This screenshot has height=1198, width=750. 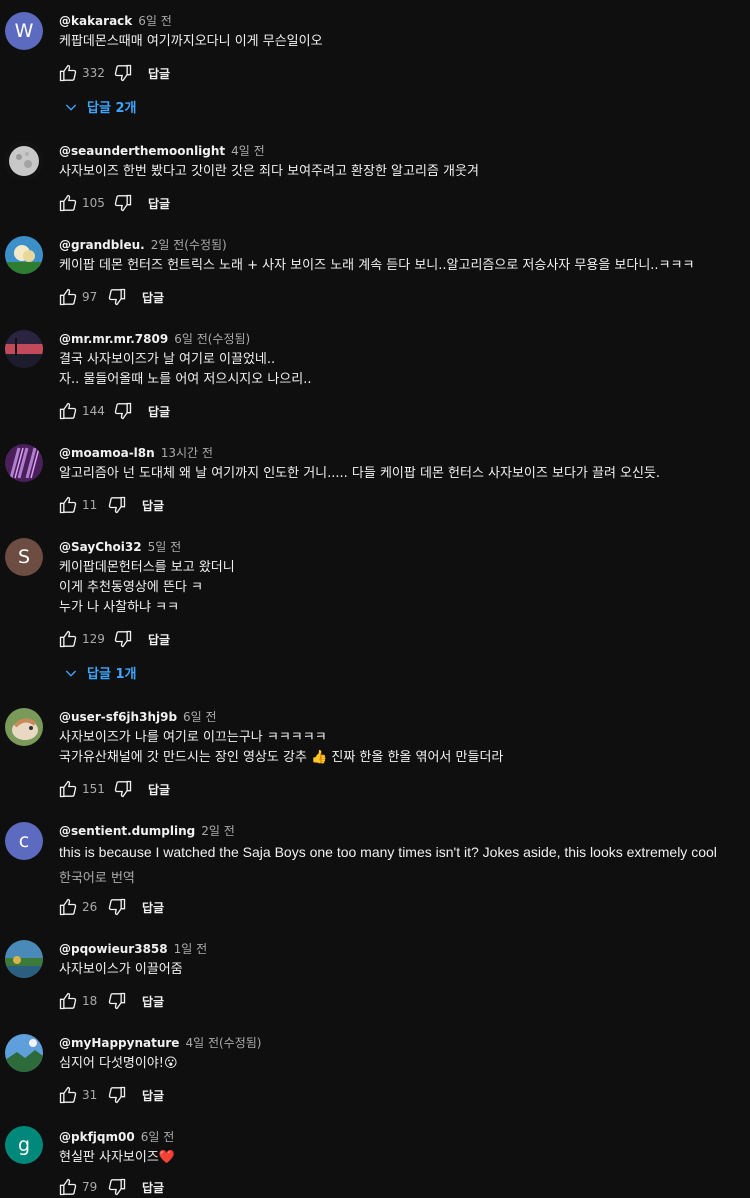 What do you see at coordinates (119, 607) in the screenshot?
I see `comment-text: 누가 나 사찰하냐 ㅋㅋ` at bounding box center [119, 607].